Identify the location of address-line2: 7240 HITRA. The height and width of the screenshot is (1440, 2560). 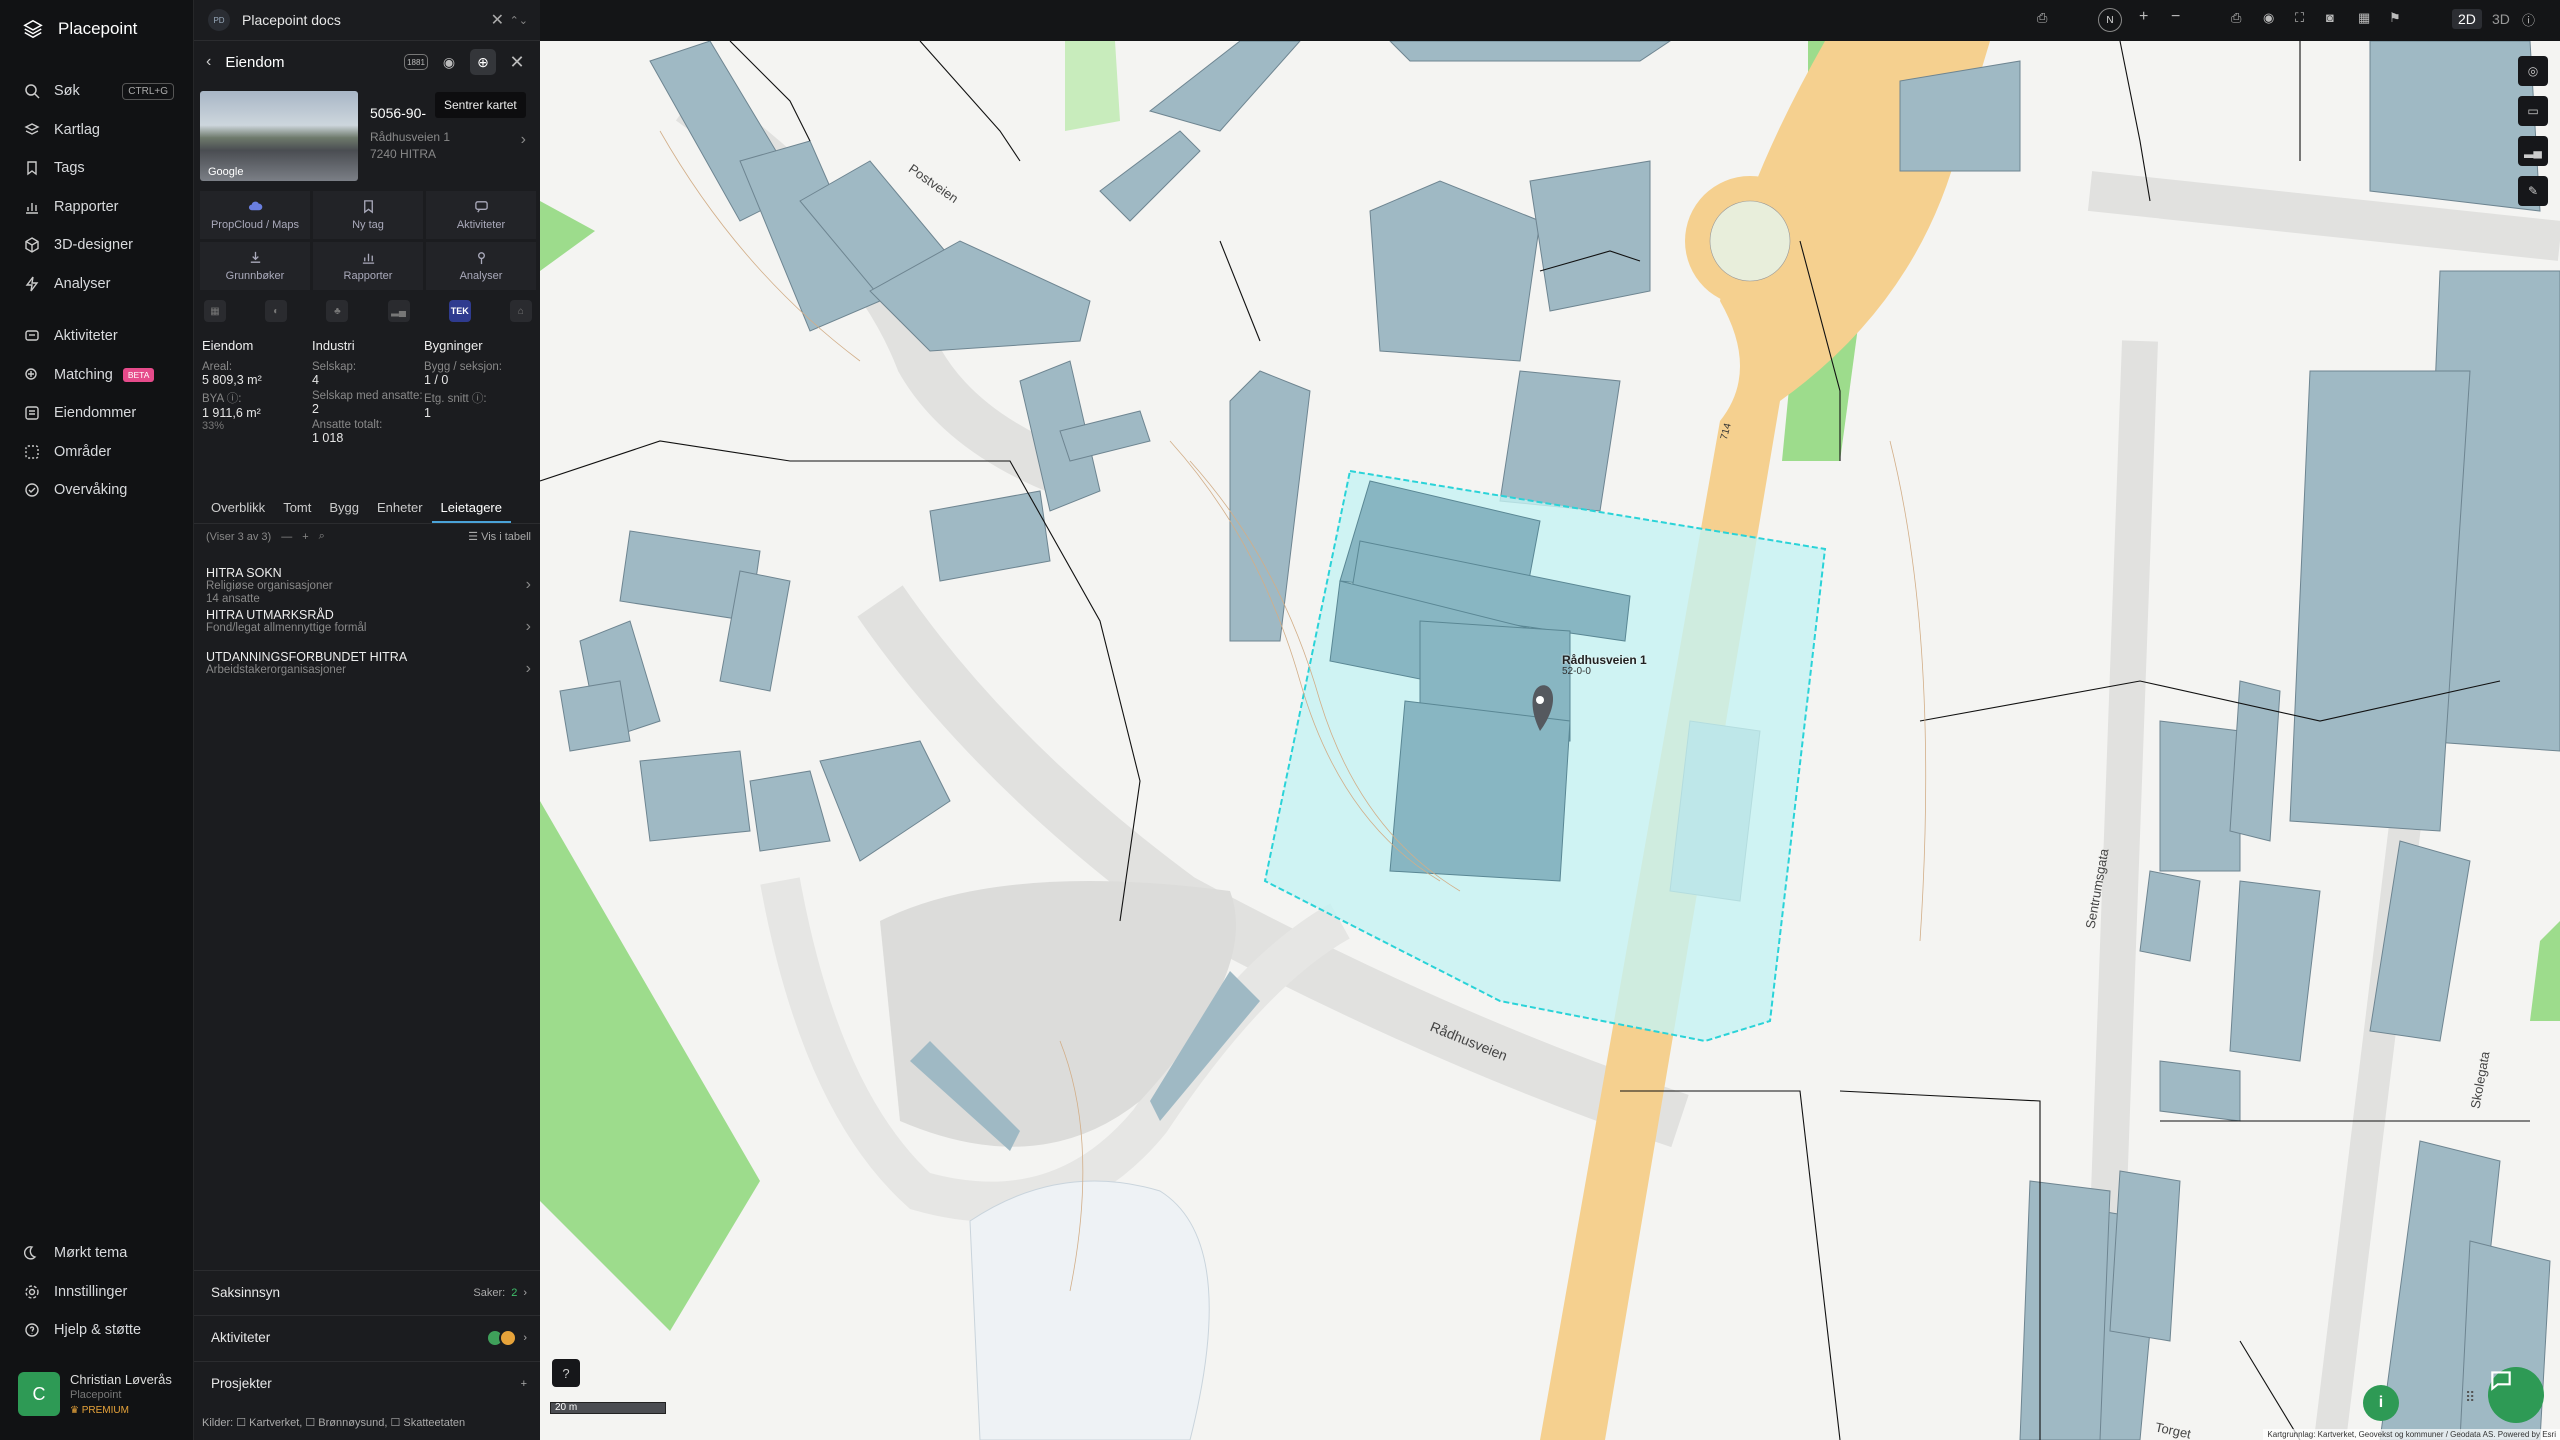
(403, 154).